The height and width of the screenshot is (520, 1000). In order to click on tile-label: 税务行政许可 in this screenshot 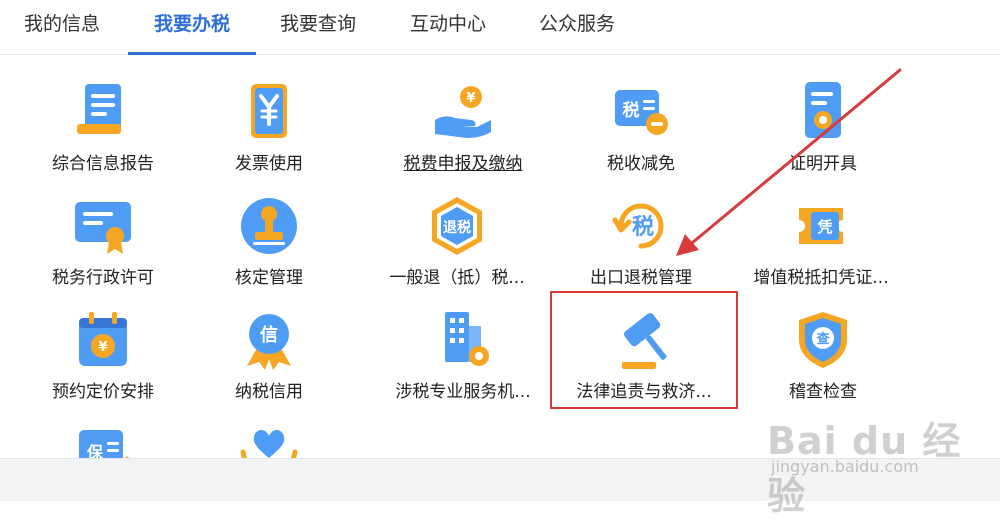, I will do `click(103, 278)`.